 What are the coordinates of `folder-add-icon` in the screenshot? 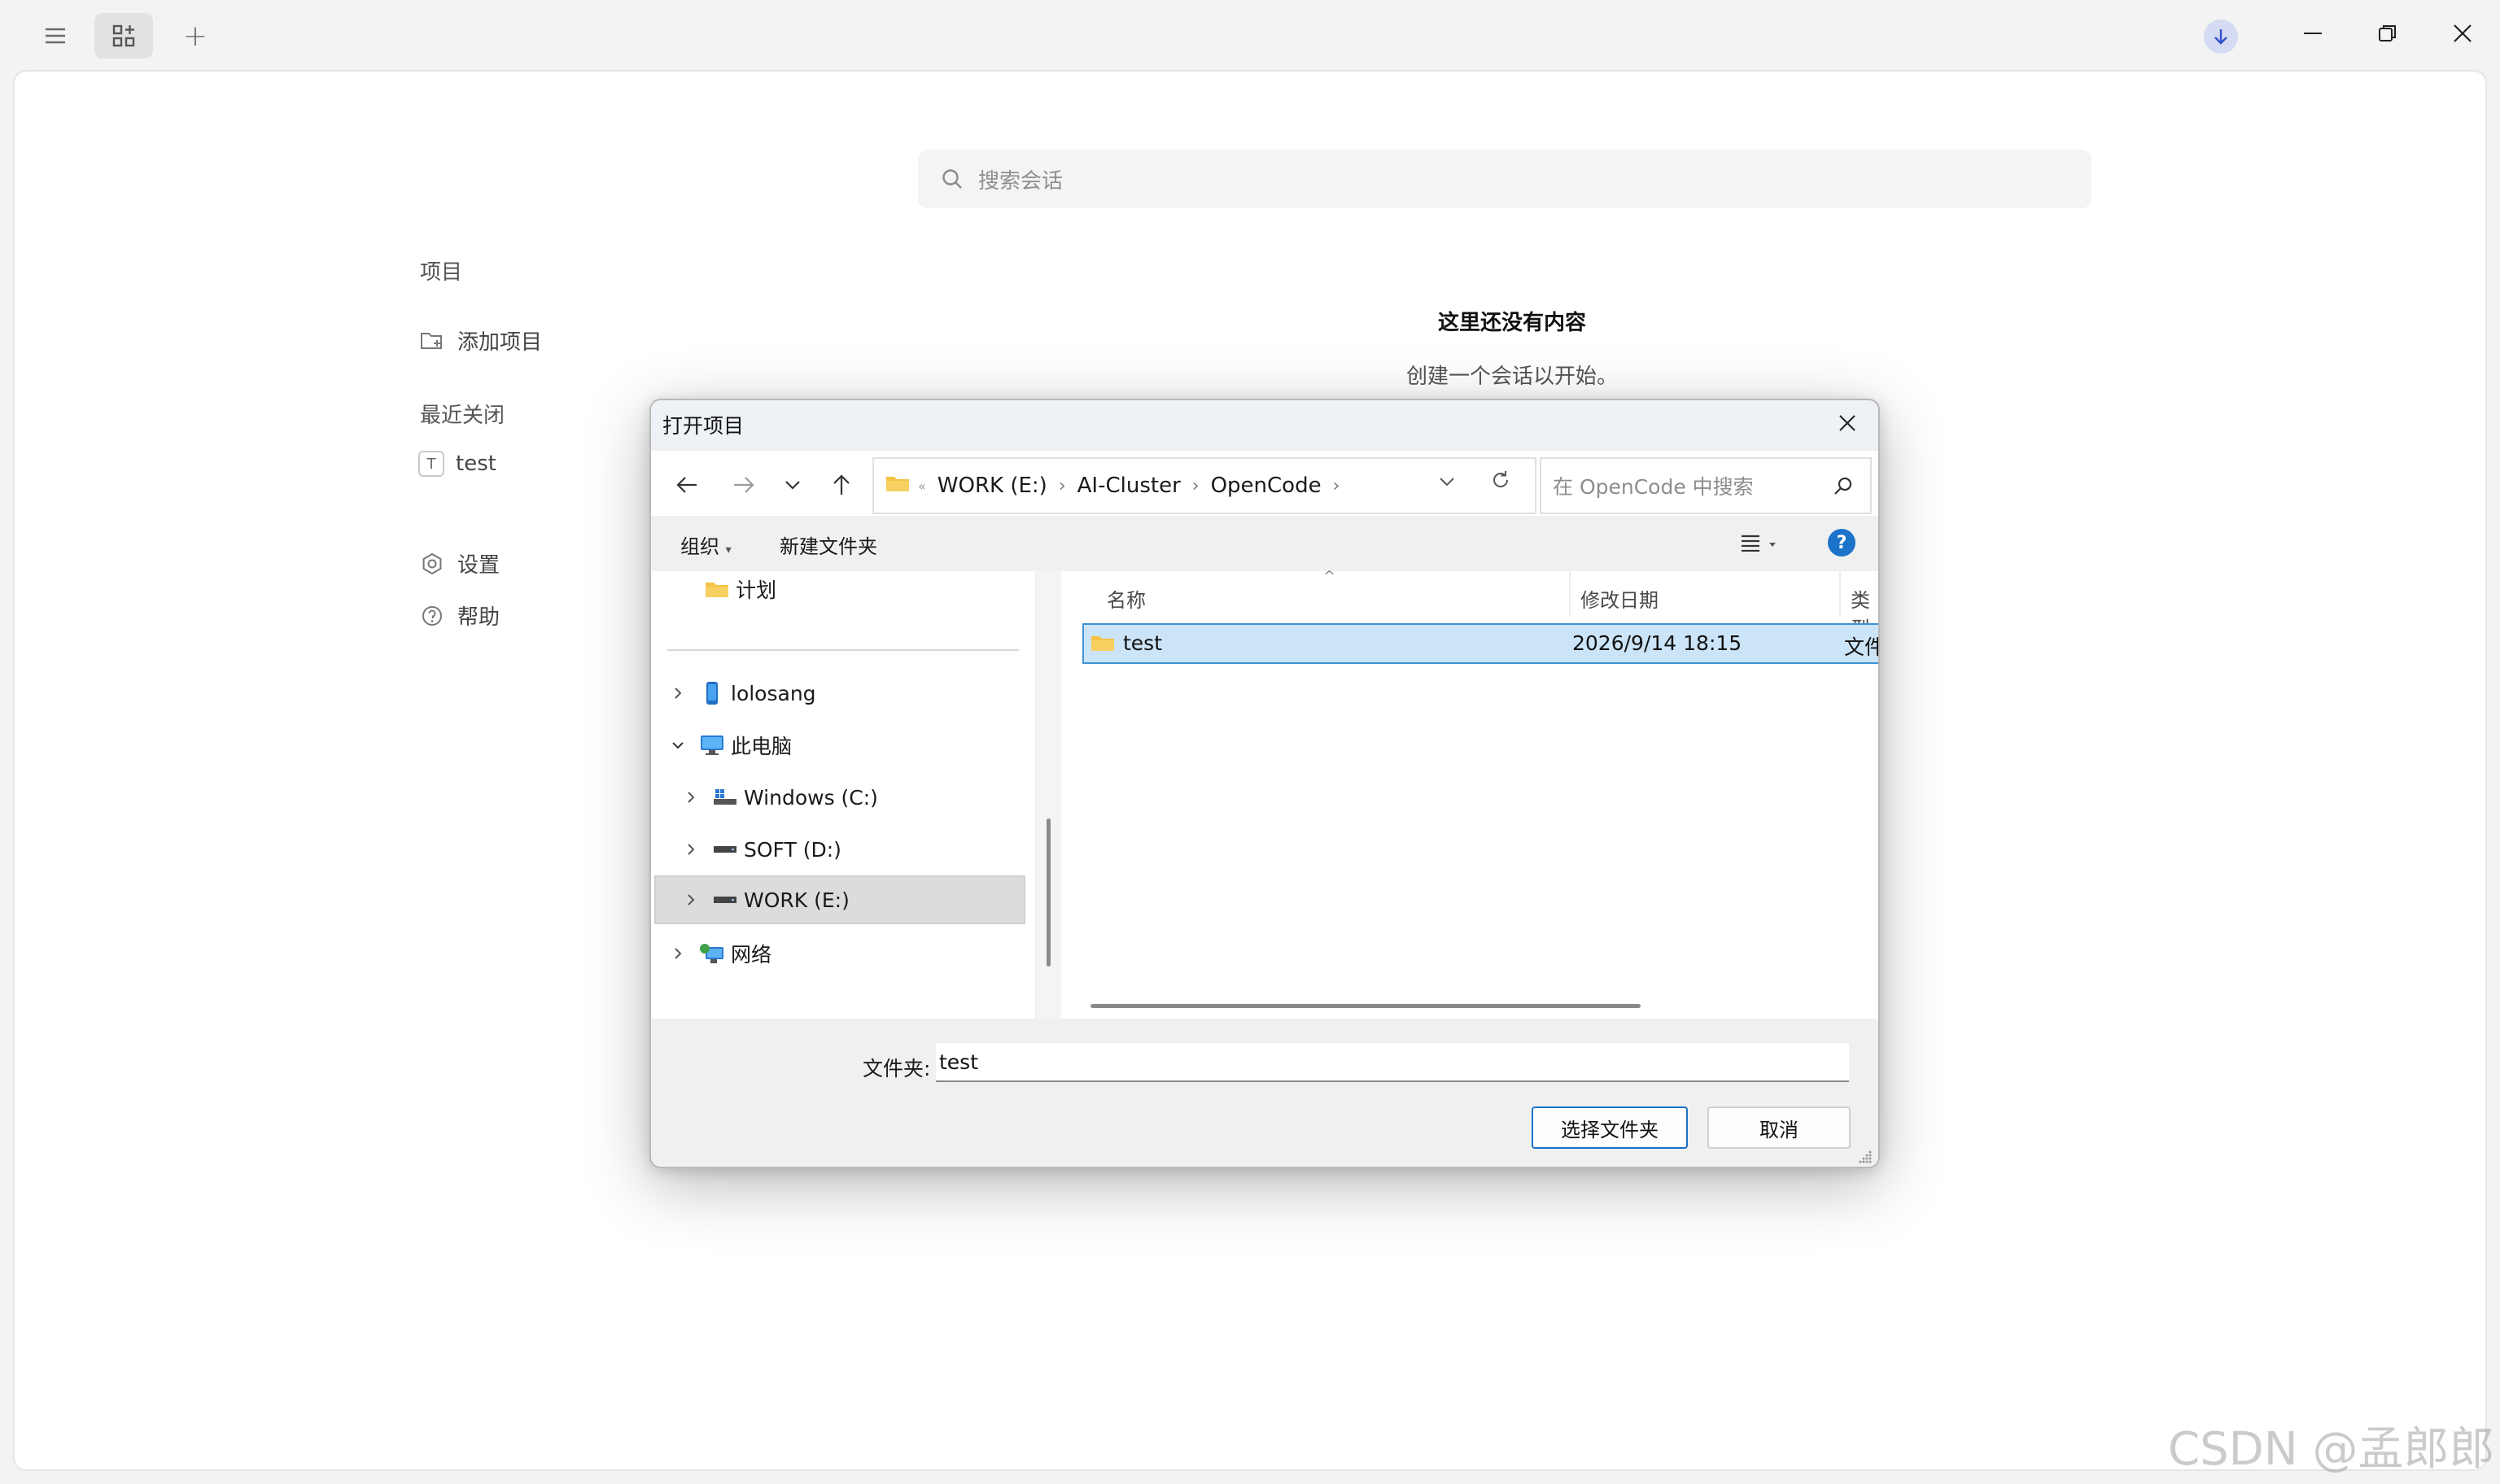 It's located at (432, 341).